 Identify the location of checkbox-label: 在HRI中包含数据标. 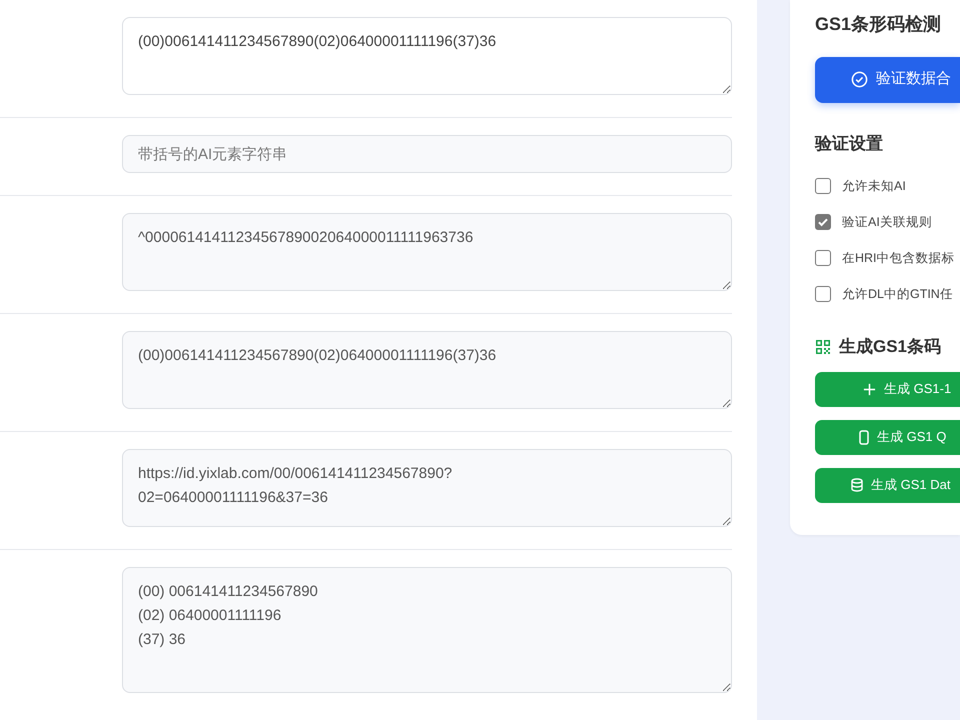
(898, 258).